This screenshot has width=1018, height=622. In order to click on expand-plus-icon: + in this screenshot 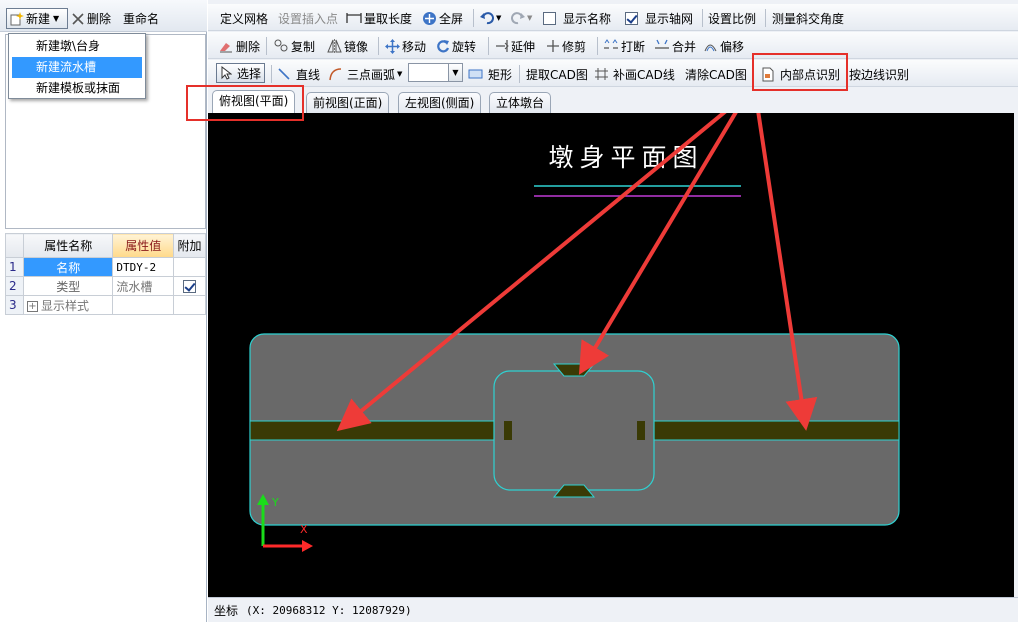, I will do `click(32, 306)`.